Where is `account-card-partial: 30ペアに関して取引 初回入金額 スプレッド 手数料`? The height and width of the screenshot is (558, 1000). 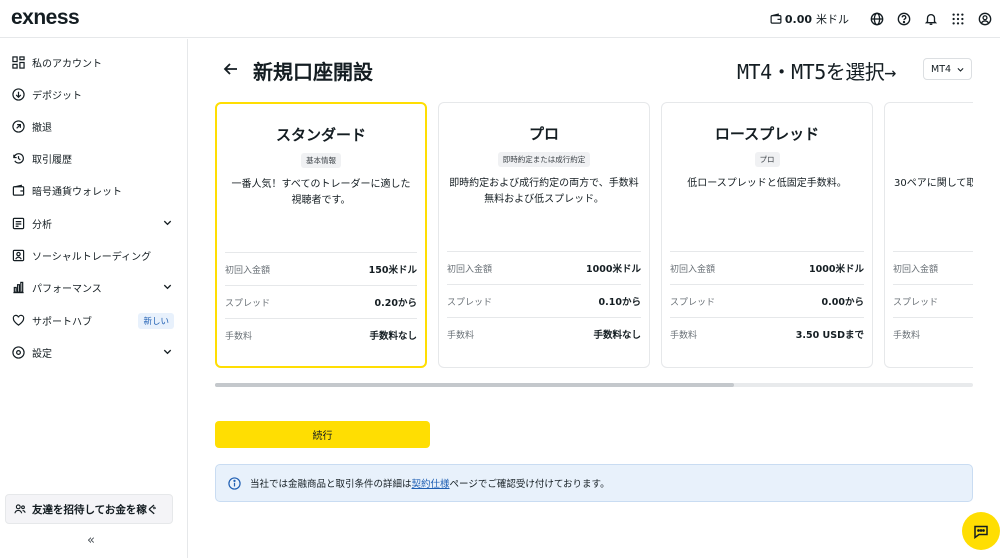 account-card-partial: 30ペアに関して取引 初回入金額 スプレッド 手数料 is located at coordinates (928, 235).